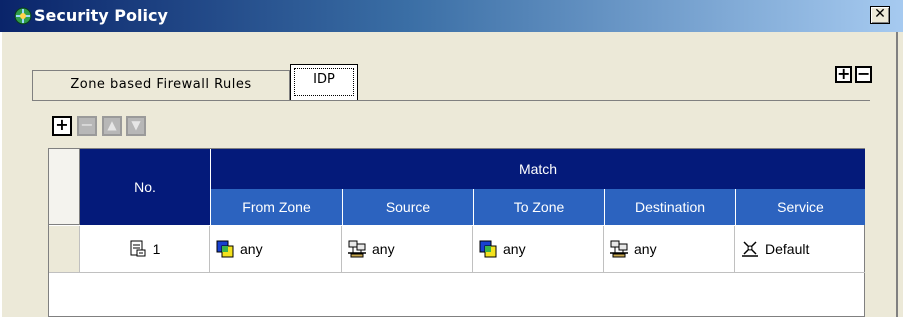 The height and width of the screenshot is (317, 903). What do you see at coordinates (451, 100) in the screenshot?
I see `tab-separator` at bounding box center [451, 100].